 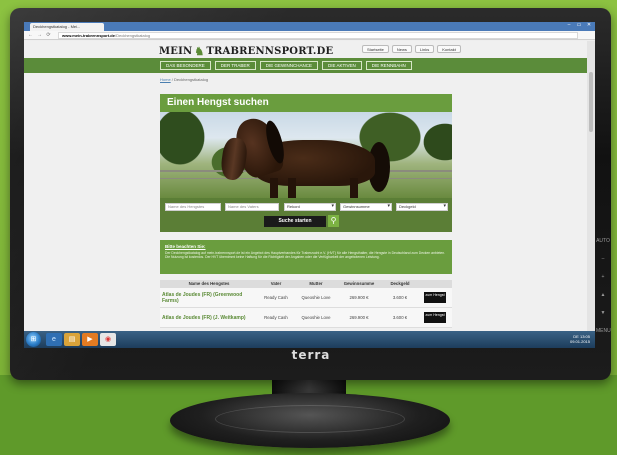 I want to click on menu-button: MENU, so click(x=603, y=331).